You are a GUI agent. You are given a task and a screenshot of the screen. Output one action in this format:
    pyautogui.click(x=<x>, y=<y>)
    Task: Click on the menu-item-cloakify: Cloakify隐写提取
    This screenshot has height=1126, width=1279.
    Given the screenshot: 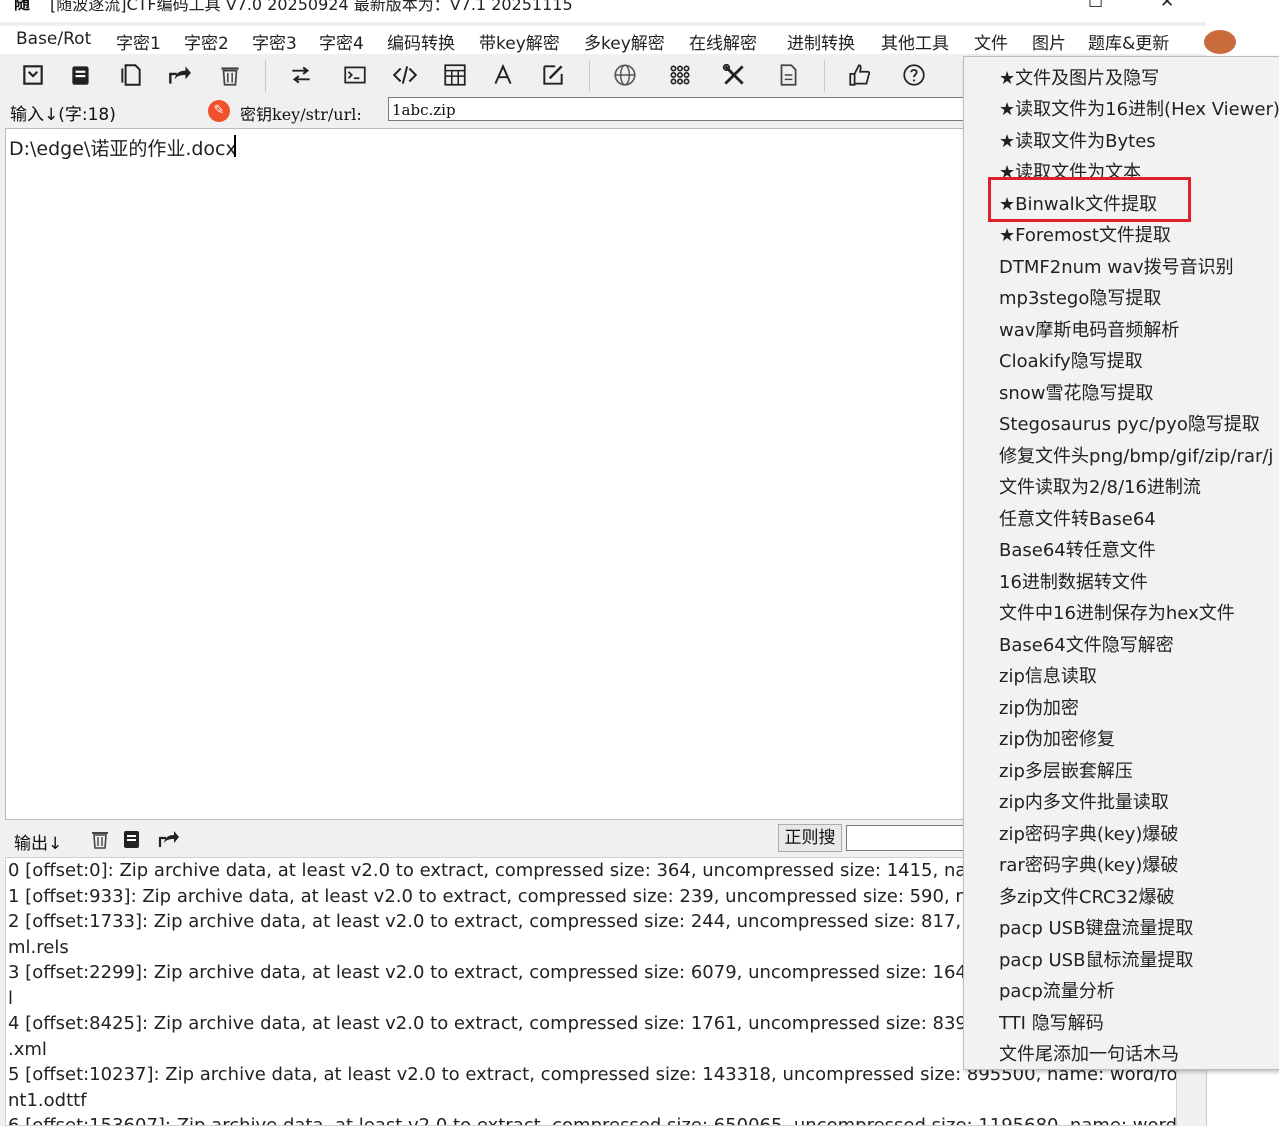 What is the action you would take?
    pyautogui.click(x=1071, y=360)
    